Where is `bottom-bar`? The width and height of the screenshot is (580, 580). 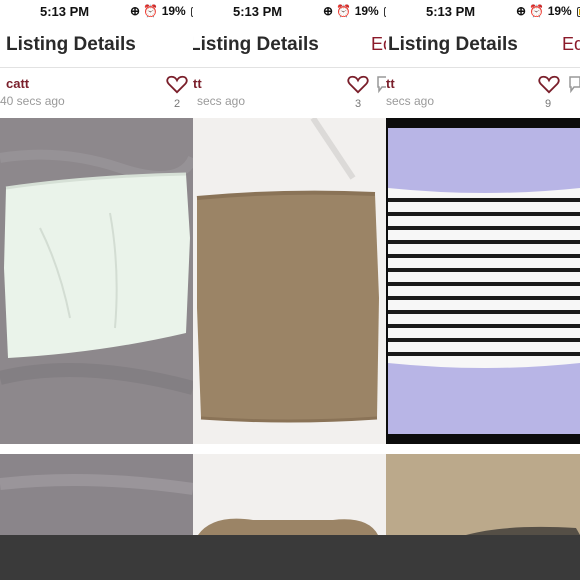
bottom-bar is located at coordinates (290, 557).